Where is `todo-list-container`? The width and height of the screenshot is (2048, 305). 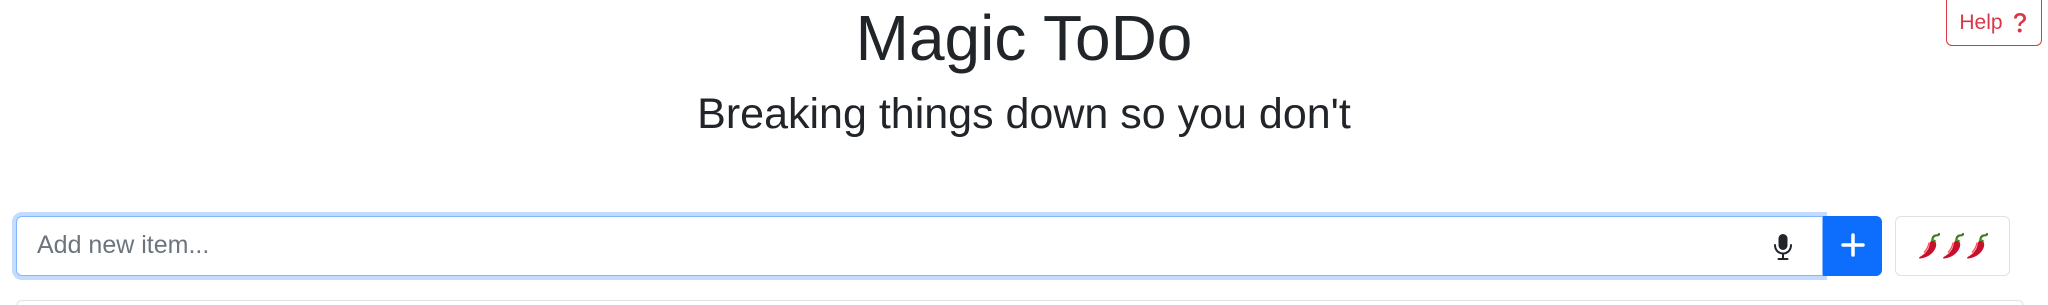
todo-list-container is located at coordinates (1020, 302).